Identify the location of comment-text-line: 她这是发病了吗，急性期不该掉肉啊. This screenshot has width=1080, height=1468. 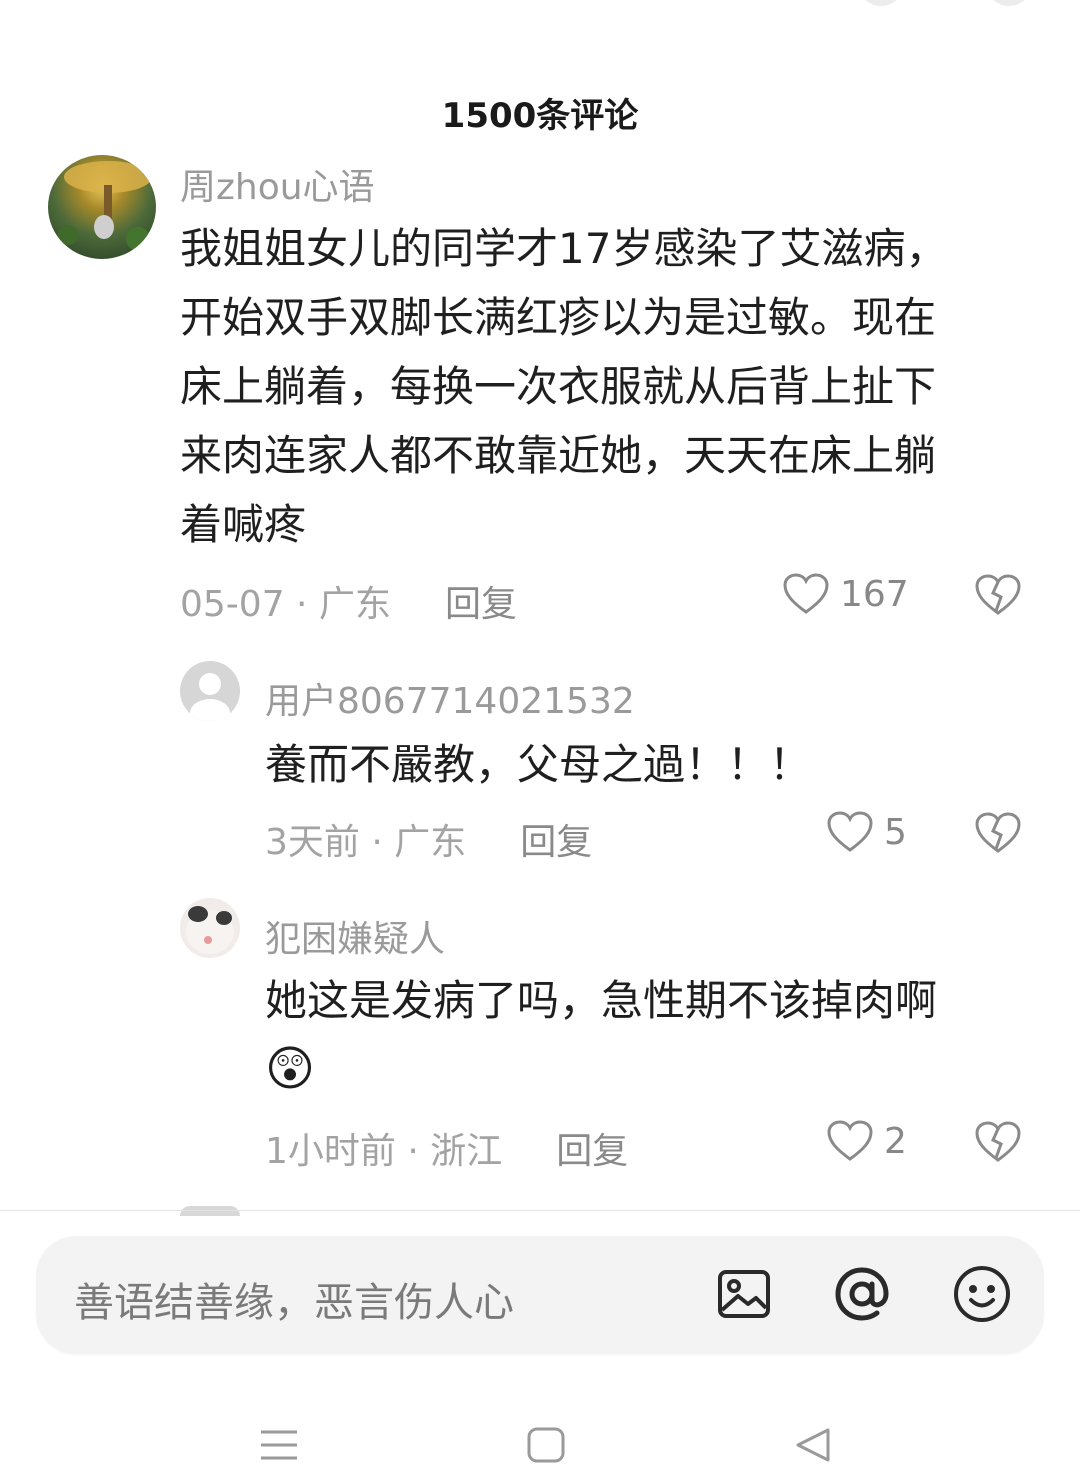
(601, 1000).